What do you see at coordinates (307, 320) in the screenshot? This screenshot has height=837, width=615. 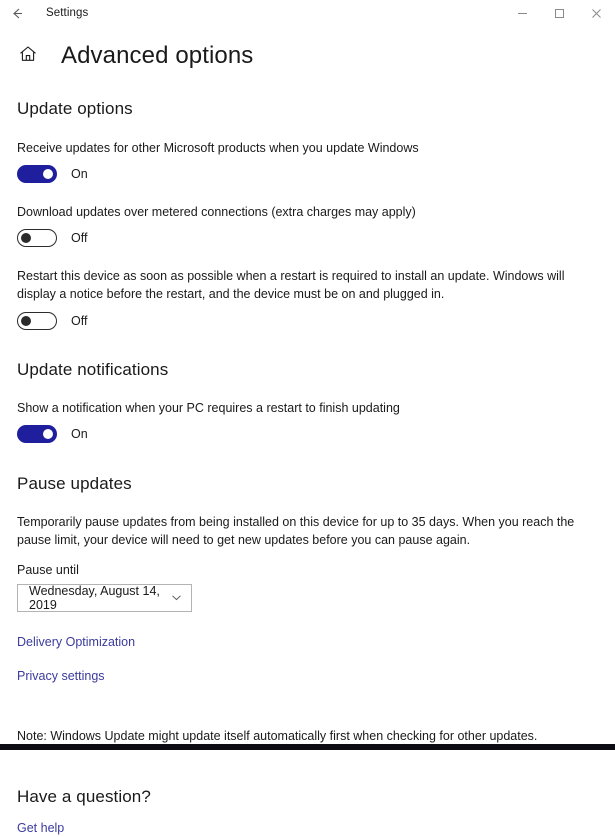 I see `toggle-row-restart-asap: Off` at bounding box center [307, 320].